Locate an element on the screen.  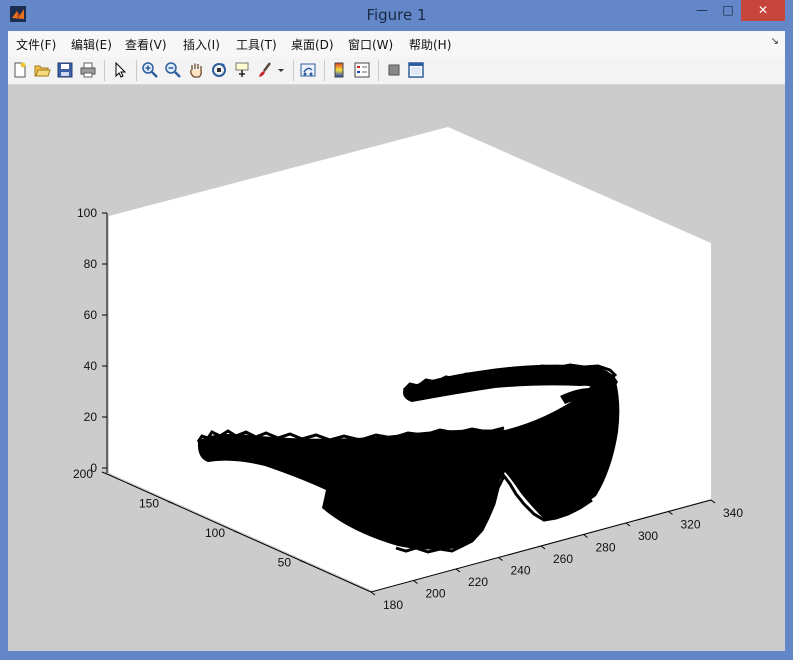
y-tick-label: 100 is located at coordinates (215, 533).